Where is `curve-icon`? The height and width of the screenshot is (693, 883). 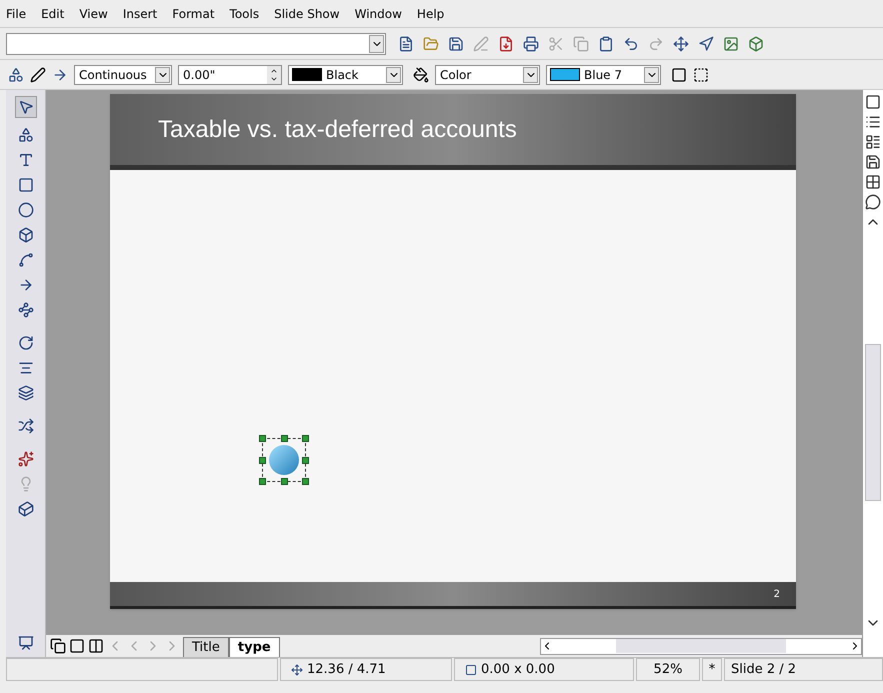 curve-icon is located at coordinates (26, 260).